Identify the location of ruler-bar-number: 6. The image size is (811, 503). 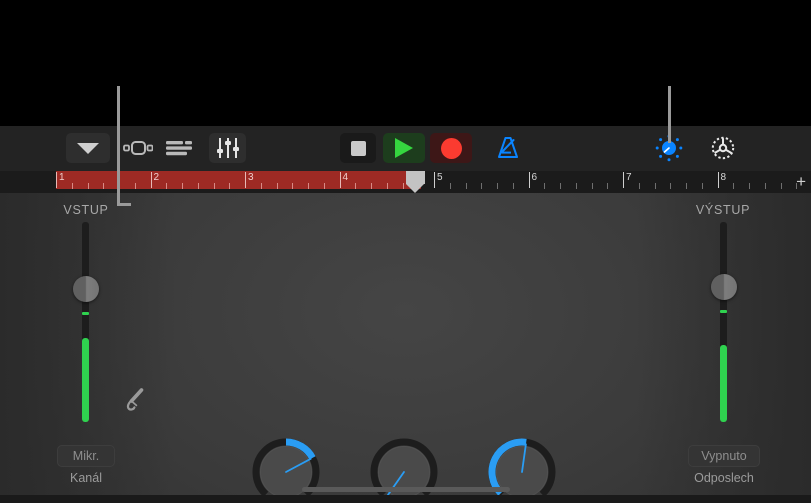
(534, 177).